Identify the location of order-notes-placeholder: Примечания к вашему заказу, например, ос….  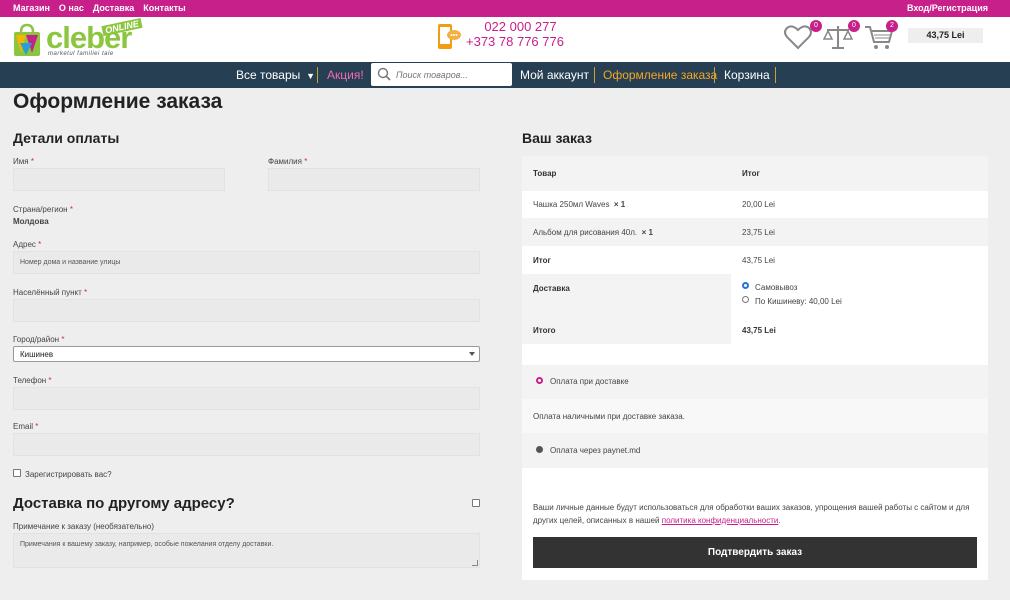
(147, 544).